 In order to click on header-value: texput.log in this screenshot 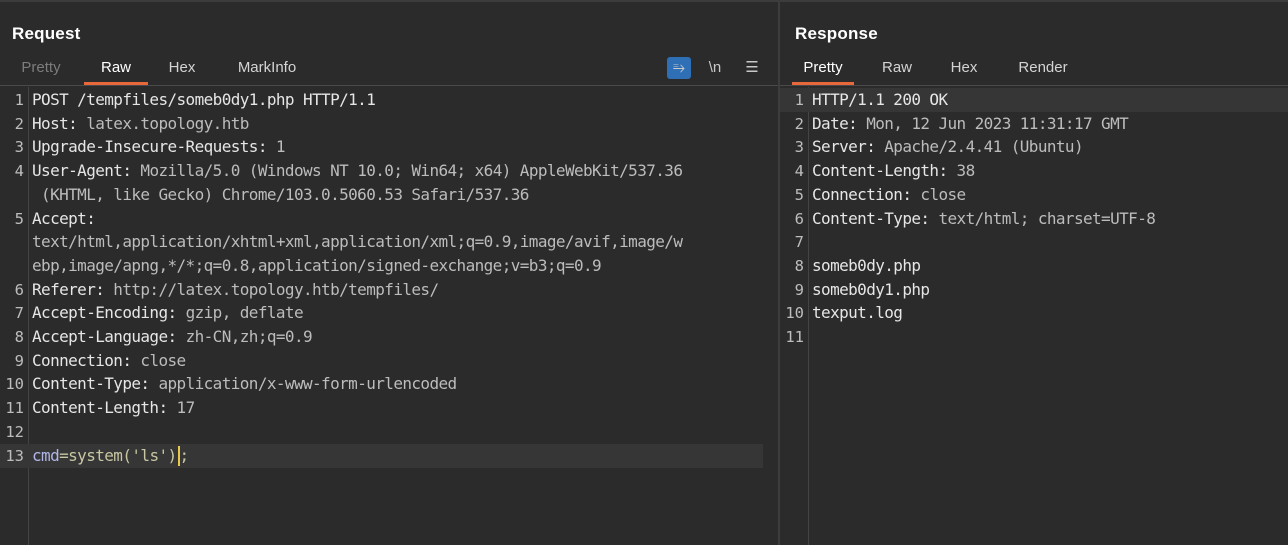, I will do `click(857, 313)`.